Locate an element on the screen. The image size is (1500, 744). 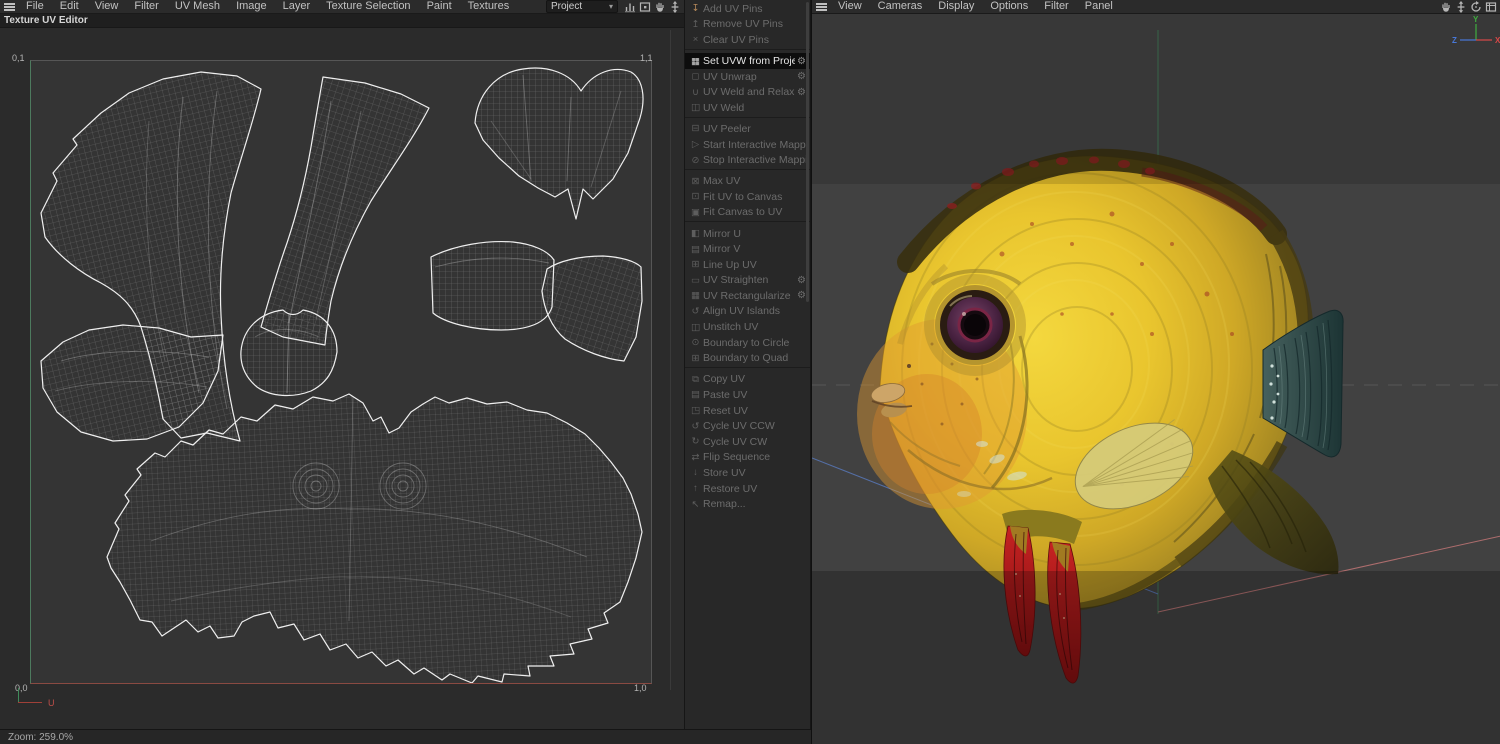
command-reset-uv: ◳ Reset UV is located at coordinates (747, 411).